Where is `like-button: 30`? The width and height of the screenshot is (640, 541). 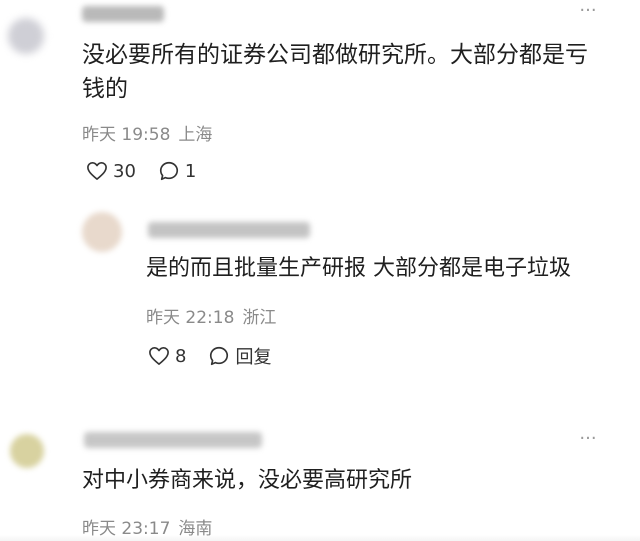 like-button: 30 is located at coordinates (111, 171).